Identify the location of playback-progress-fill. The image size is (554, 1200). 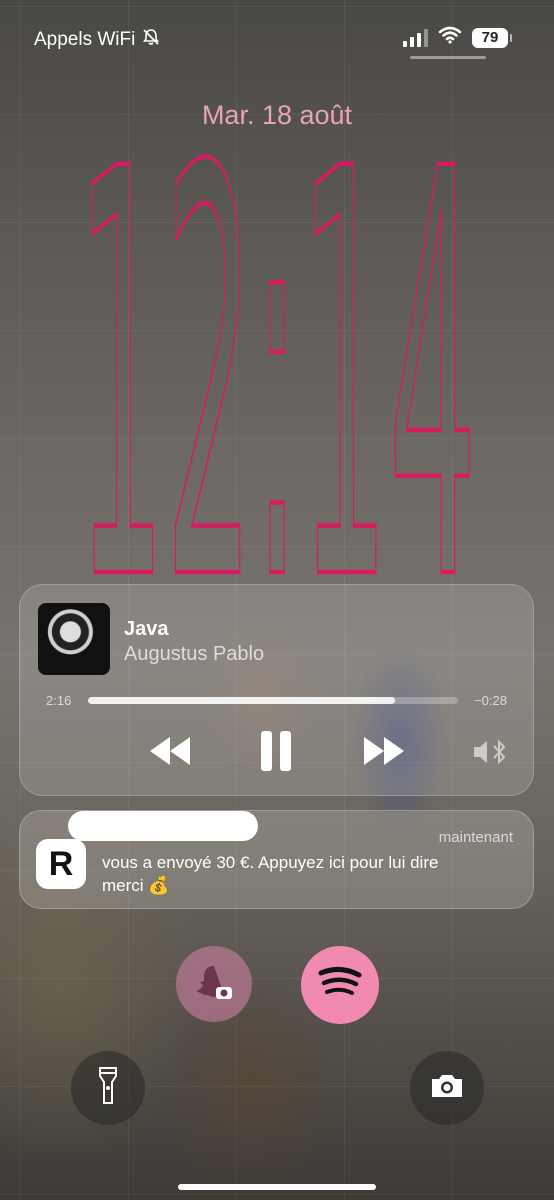
(242, 700).